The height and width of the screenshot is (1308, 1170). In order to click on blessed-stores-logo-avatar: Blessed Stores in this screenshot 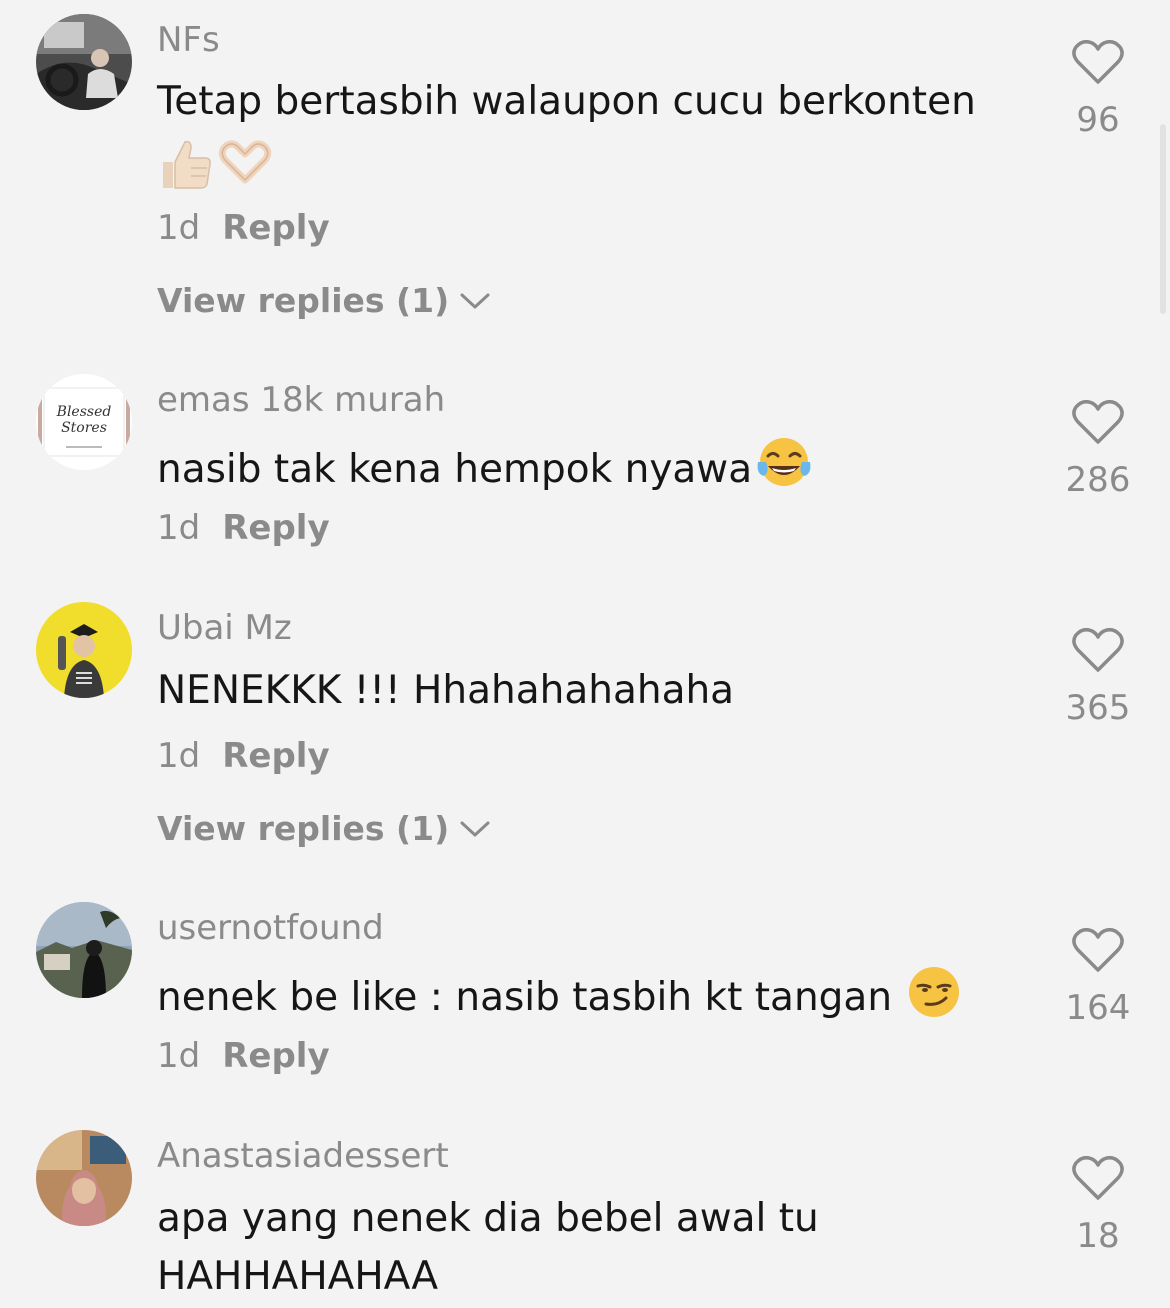, I will do `click(84, 422)`.